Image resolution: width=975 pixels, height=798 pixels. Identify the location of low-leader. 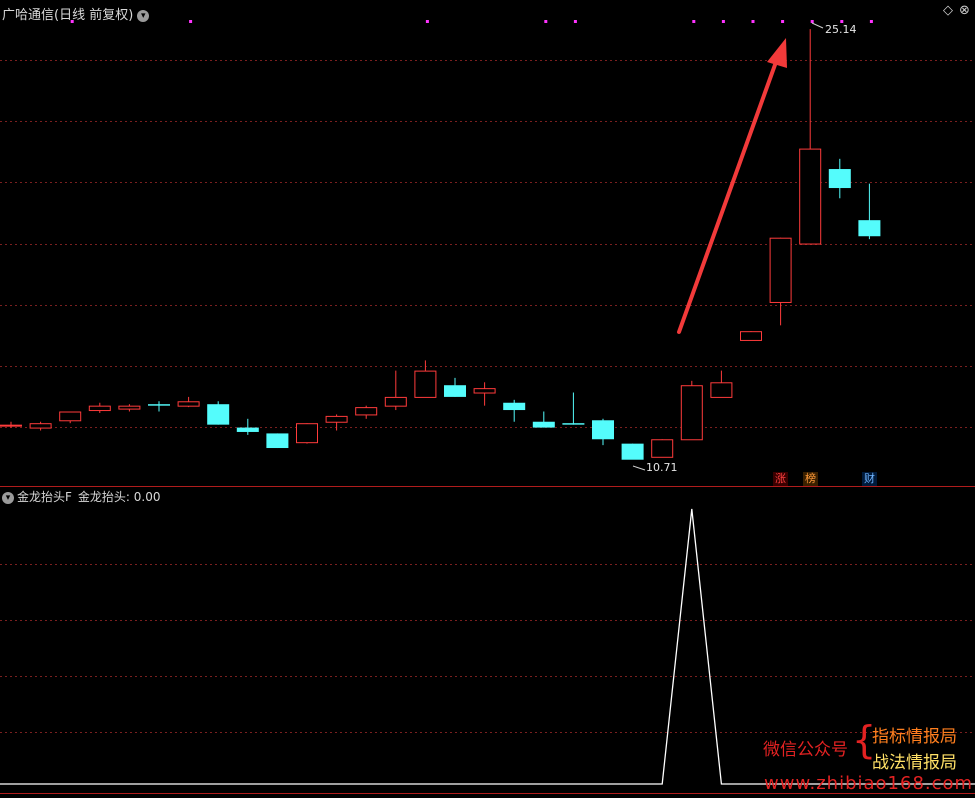
(639, 468).